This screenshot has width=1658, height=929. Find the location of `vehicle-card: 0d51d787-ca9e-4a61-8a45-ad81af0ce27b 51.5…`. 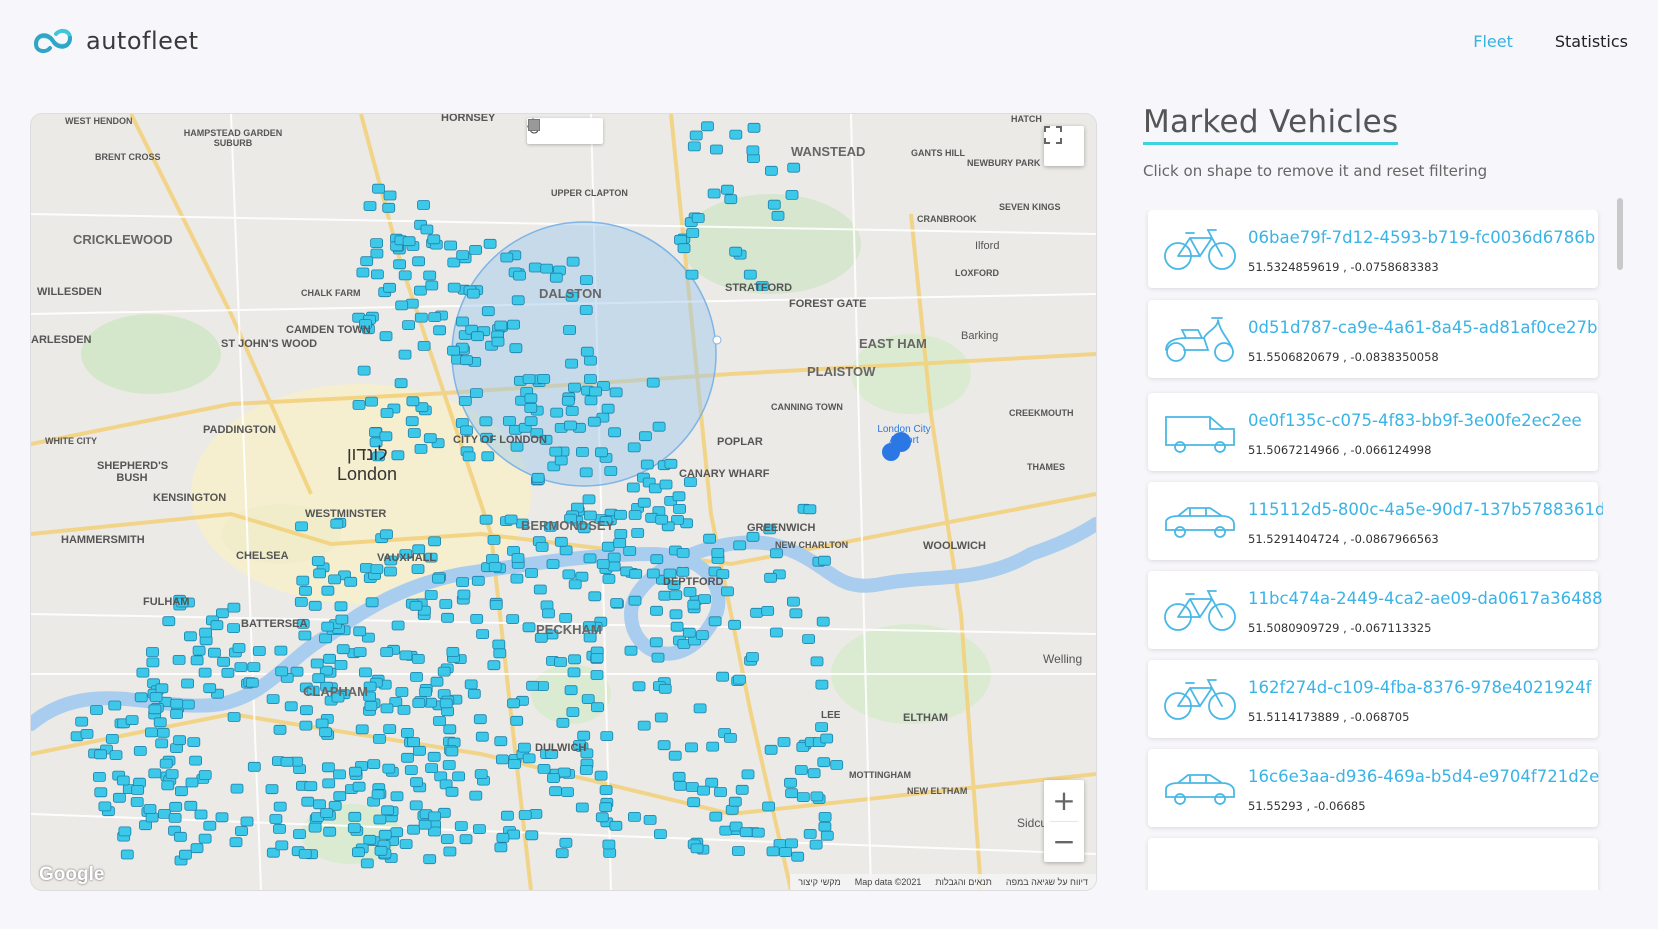

vehicle-card: 0d51d787-ca9e-4a61-8a45-ad81af0ce27b 51.5… is located at coordinates (1373, 339).